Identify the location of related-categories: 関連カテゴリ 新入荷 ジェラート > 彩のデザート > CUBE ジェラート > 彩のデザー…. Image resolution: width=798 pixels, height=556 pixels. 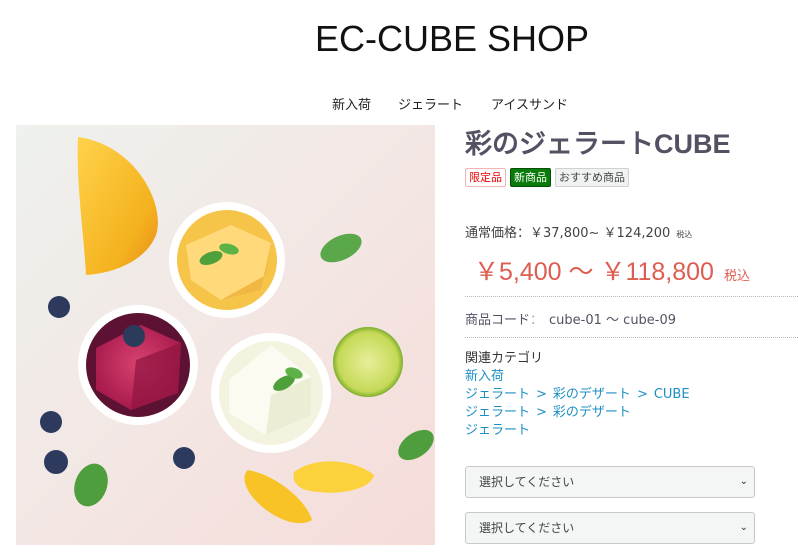
(577, 395).